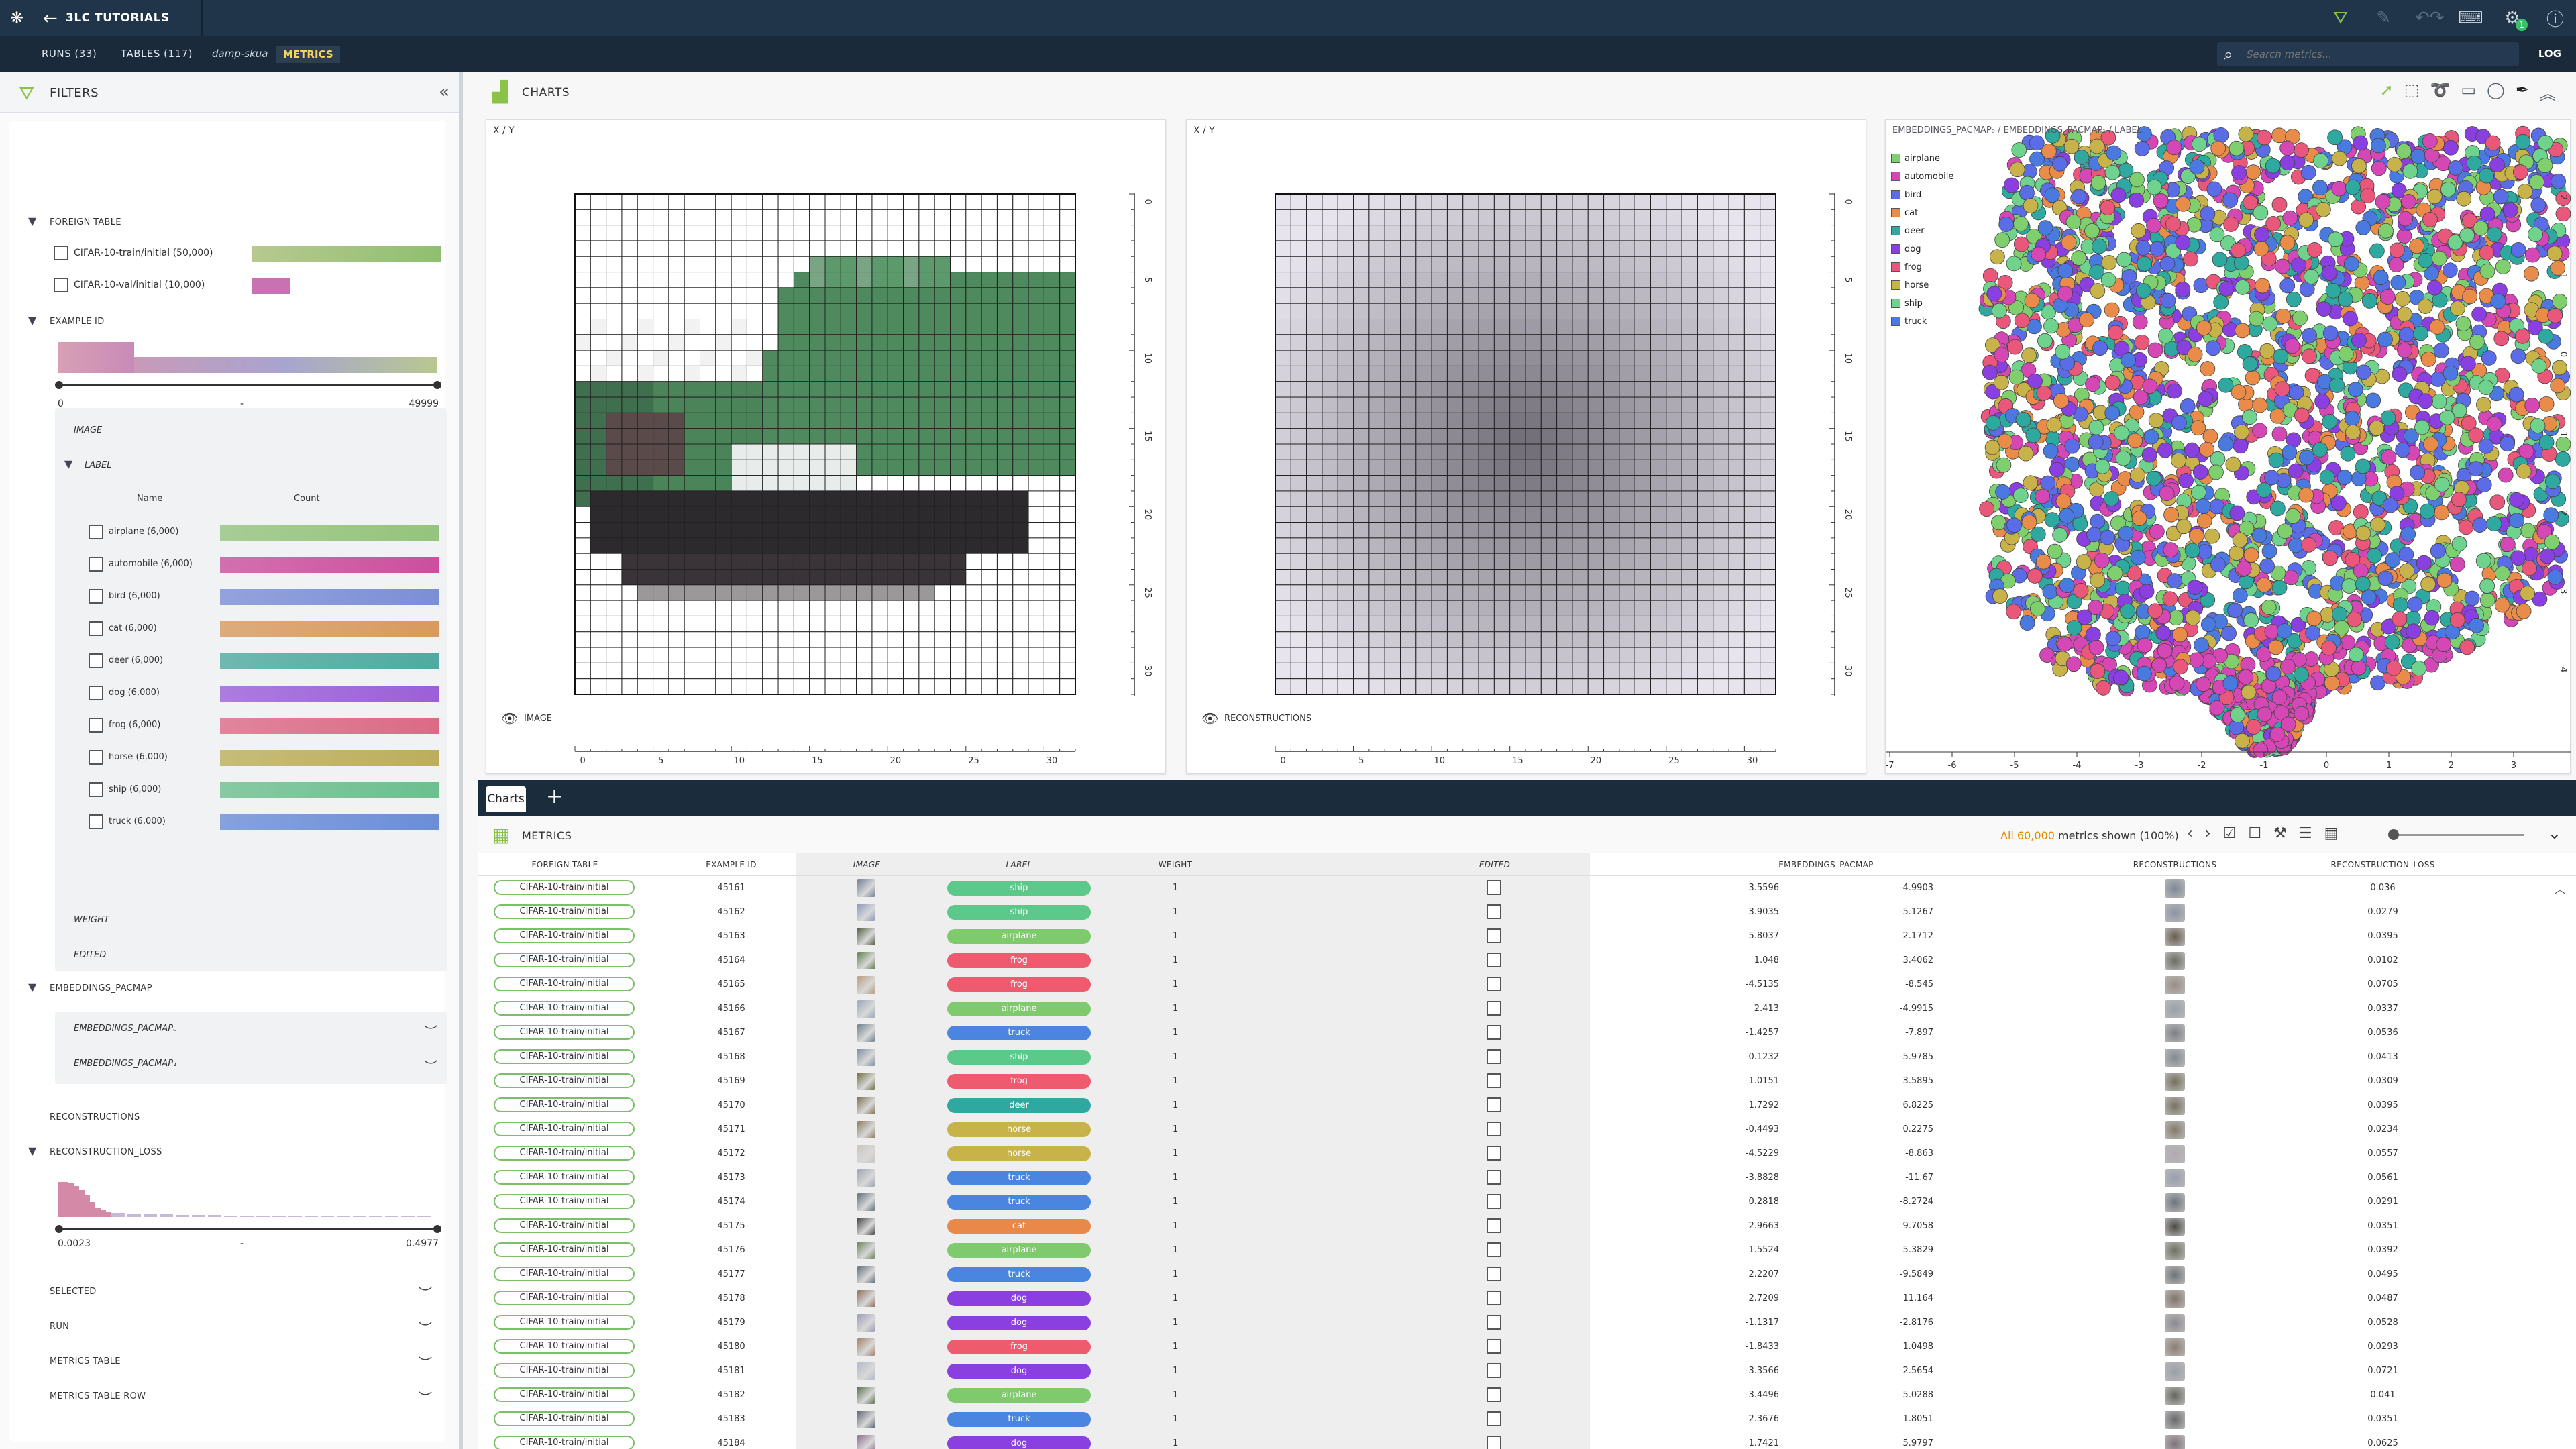 This screenshot has height=1449, width=2576. What do you see at coordinates (2340, 18) in the screenshot?
I see `filter-pin-icon: ⛛` at bounding box center [2340, 18].